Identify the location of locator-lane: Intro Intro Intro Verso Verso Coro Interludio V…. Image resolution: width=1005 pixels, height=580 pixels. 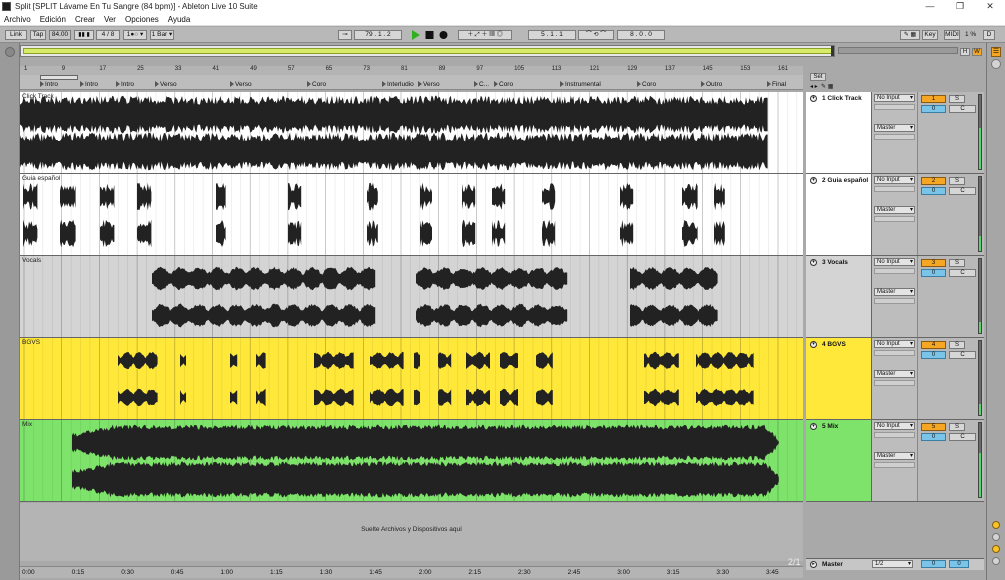
(411, 82).